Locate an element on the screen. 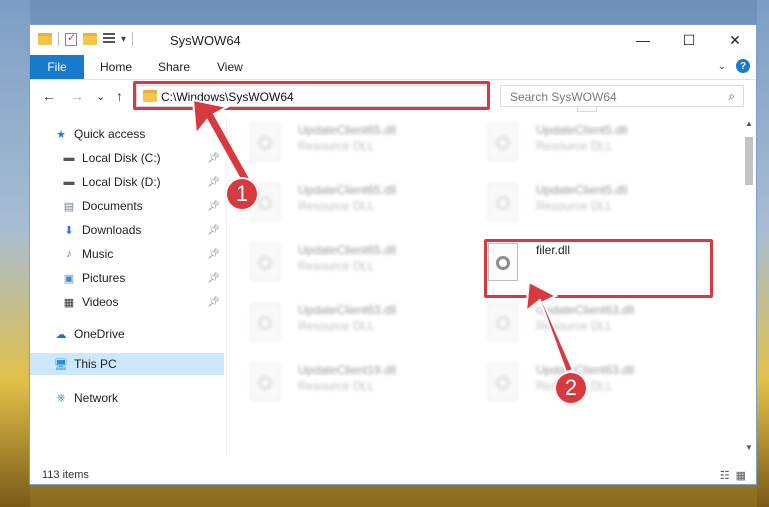  quick-access-toolbar: ▾ is located at coordinates (86, 38).